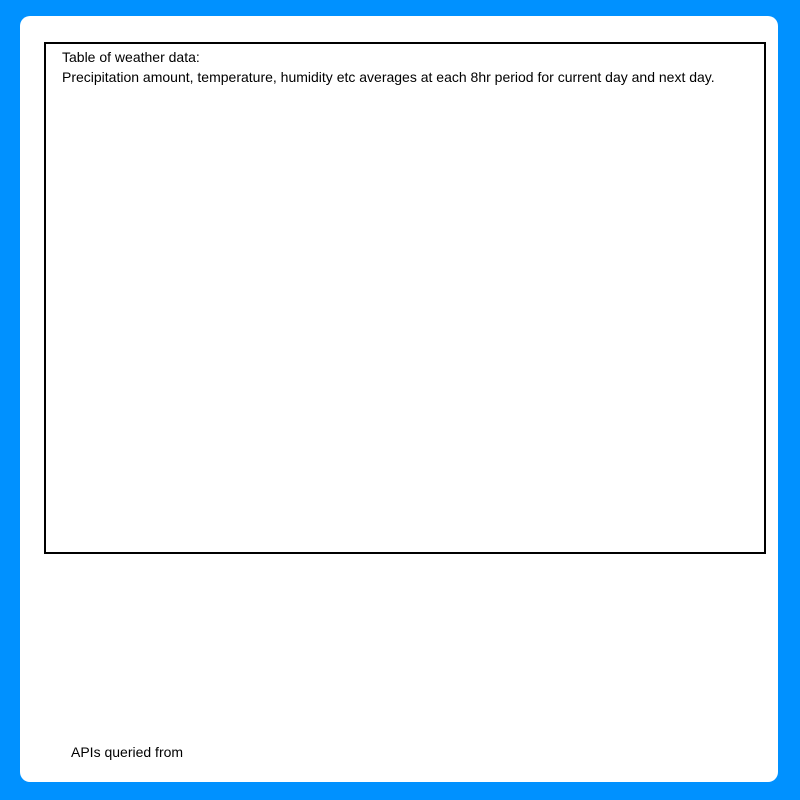 This screenshot has width=800, height=800. I want to click on apis-queried-label: APIs queried from, so click(127, 752).